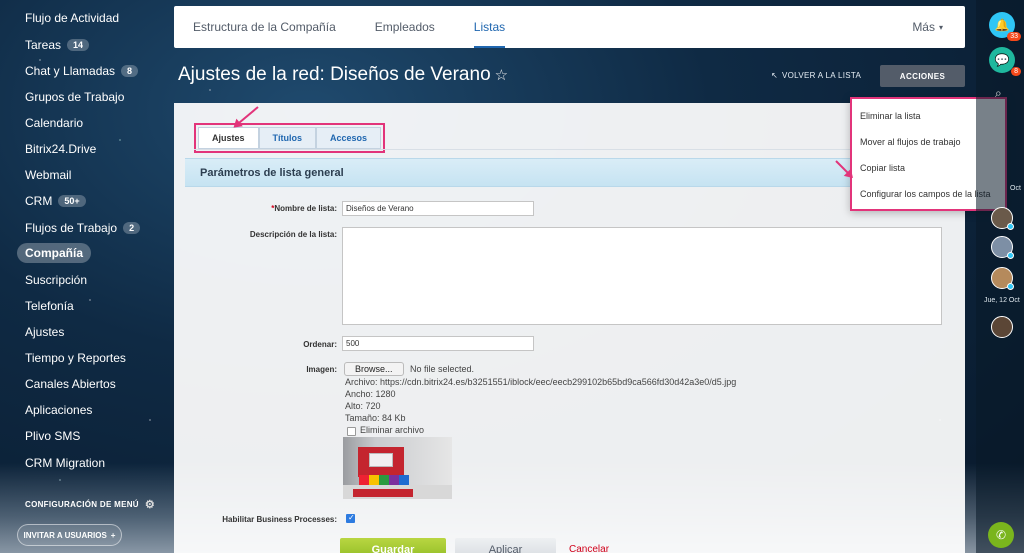 The width and height of the screenshot is (1024, 553). What do you see at coordinates (438, 208) in the screenshot?
I see `list-name-input` at bounding box center [438, 208].